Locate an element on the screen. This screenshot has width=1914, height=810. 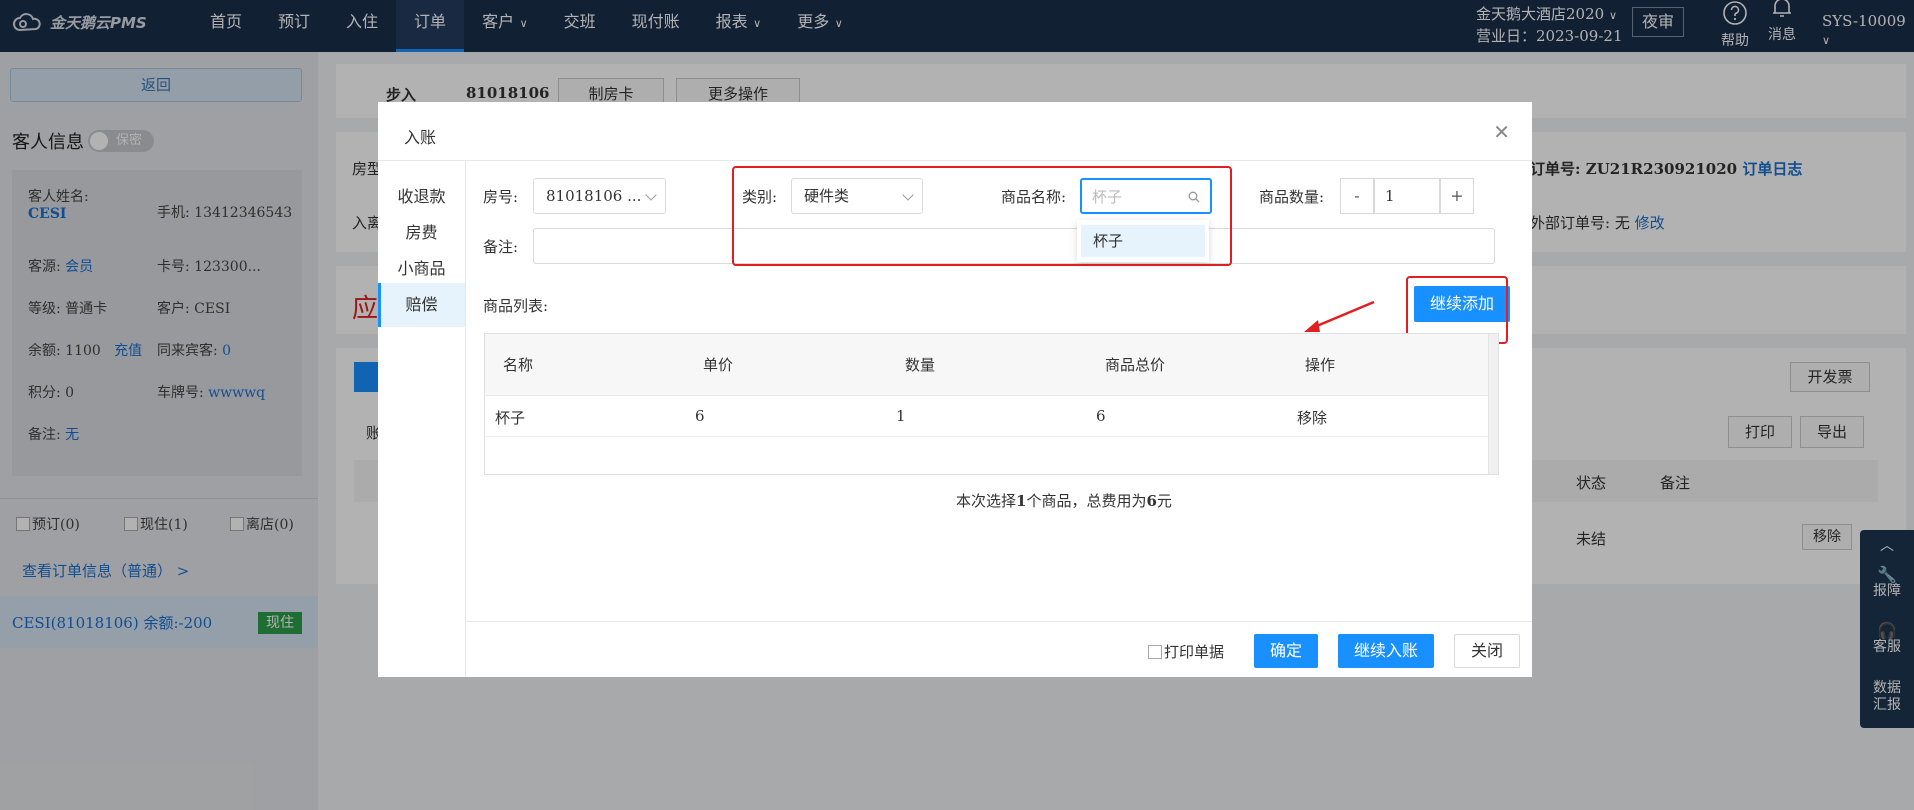
product-name-input: 杯子 is located at coordinates (1146, 196).